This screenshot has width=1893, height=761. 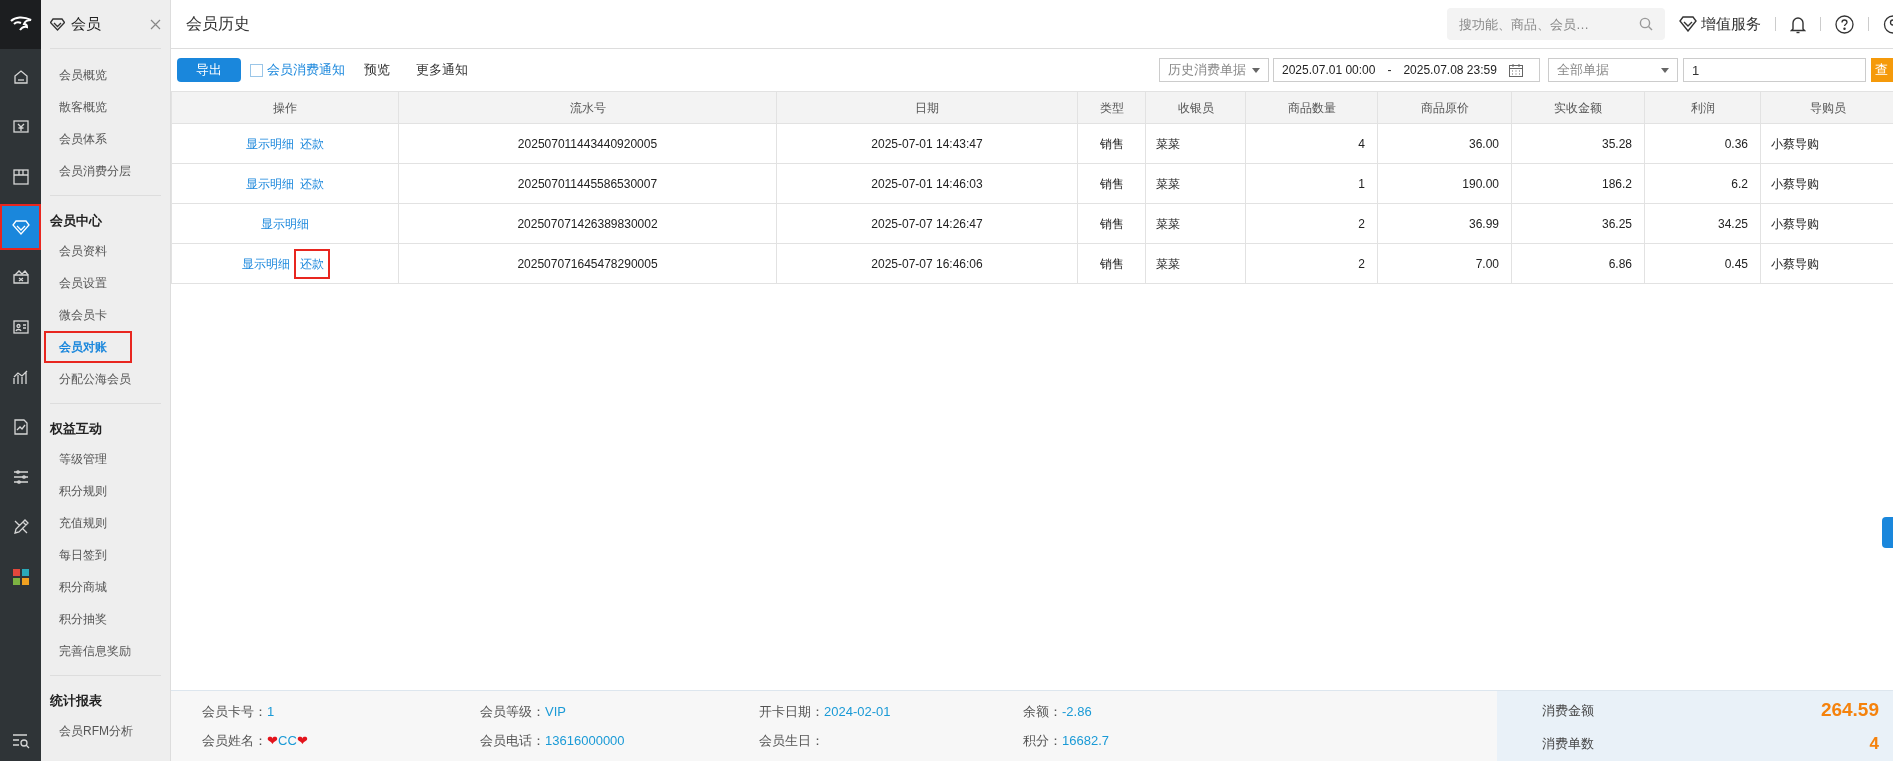 What do you see at coordinates (96, 731) in the screenshot?
I see `sidebar-item: 会员RFM分析` at bounding box center [96, 731].